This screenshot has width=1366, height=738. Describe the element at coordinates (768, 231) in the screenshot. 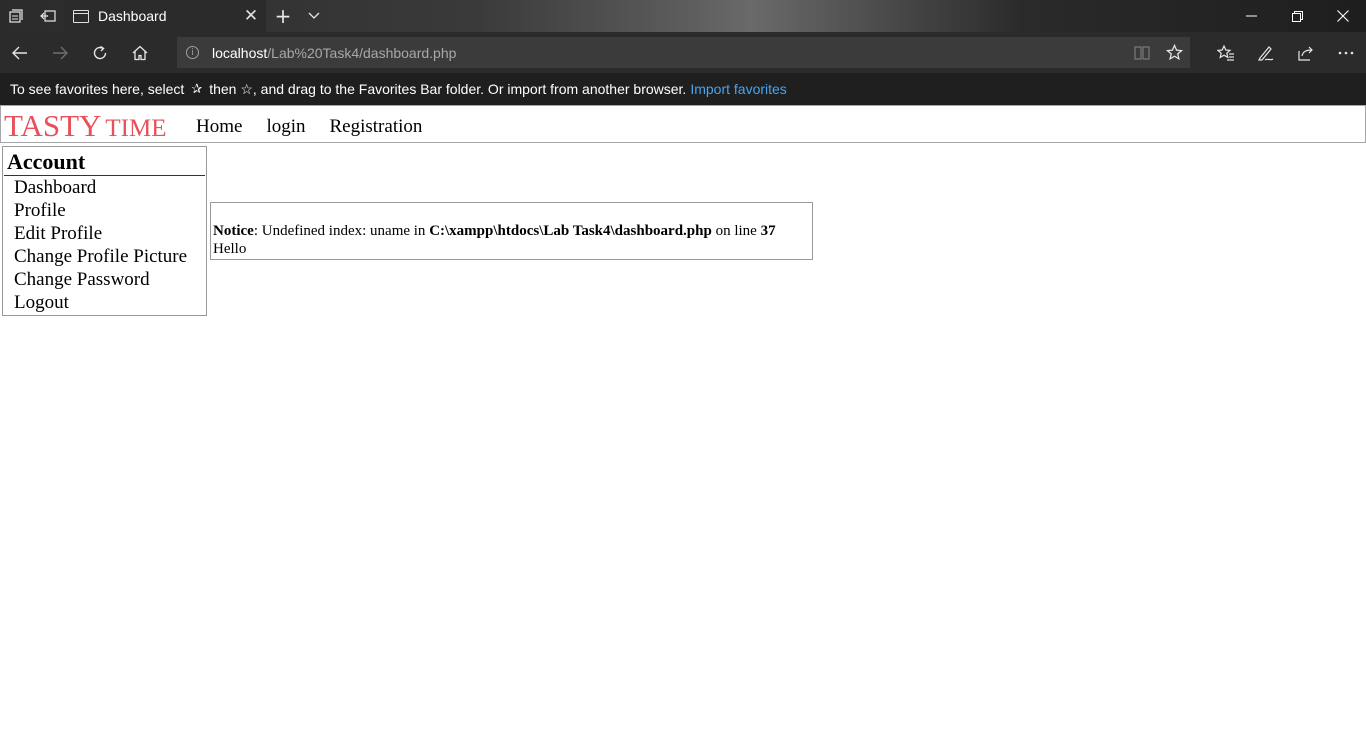

I see `notice-line-number: 37` at that location.